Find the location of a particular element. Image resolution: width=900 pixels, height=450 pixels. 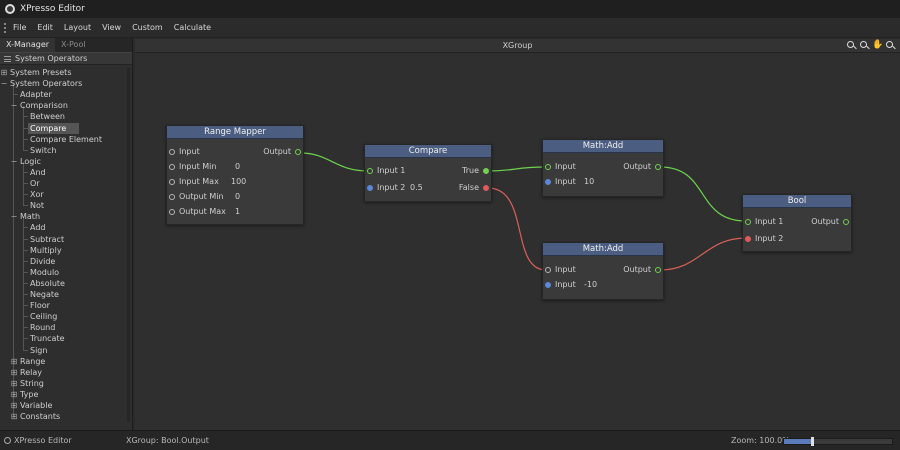

menu-custom: Custom is located at coordinates (147, 27).